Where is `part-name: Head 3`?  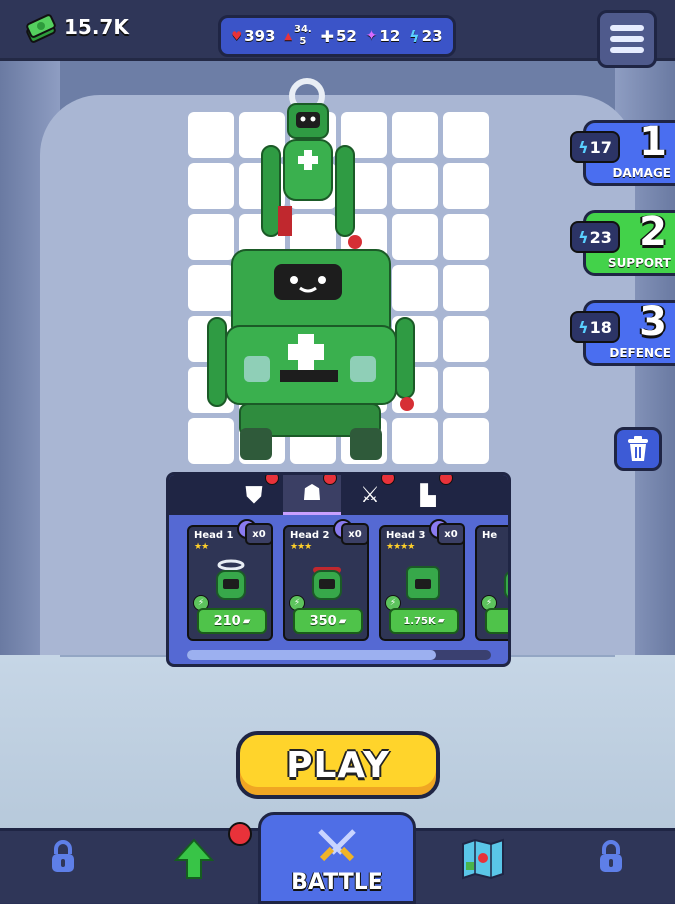
part-name: Head 3 is located at coordinates (406, 535).